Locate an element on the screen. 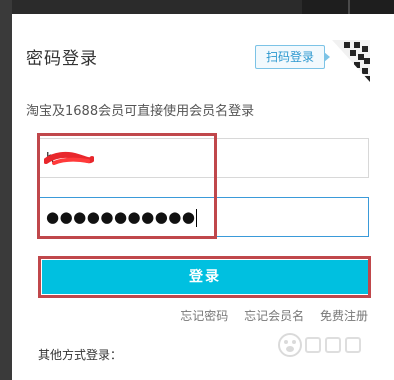 The height and width of the screenshot is (380, 394). login-hint: 淘宝及1688会员可直接使用会员名登录 is located at coordinates (140, 111).